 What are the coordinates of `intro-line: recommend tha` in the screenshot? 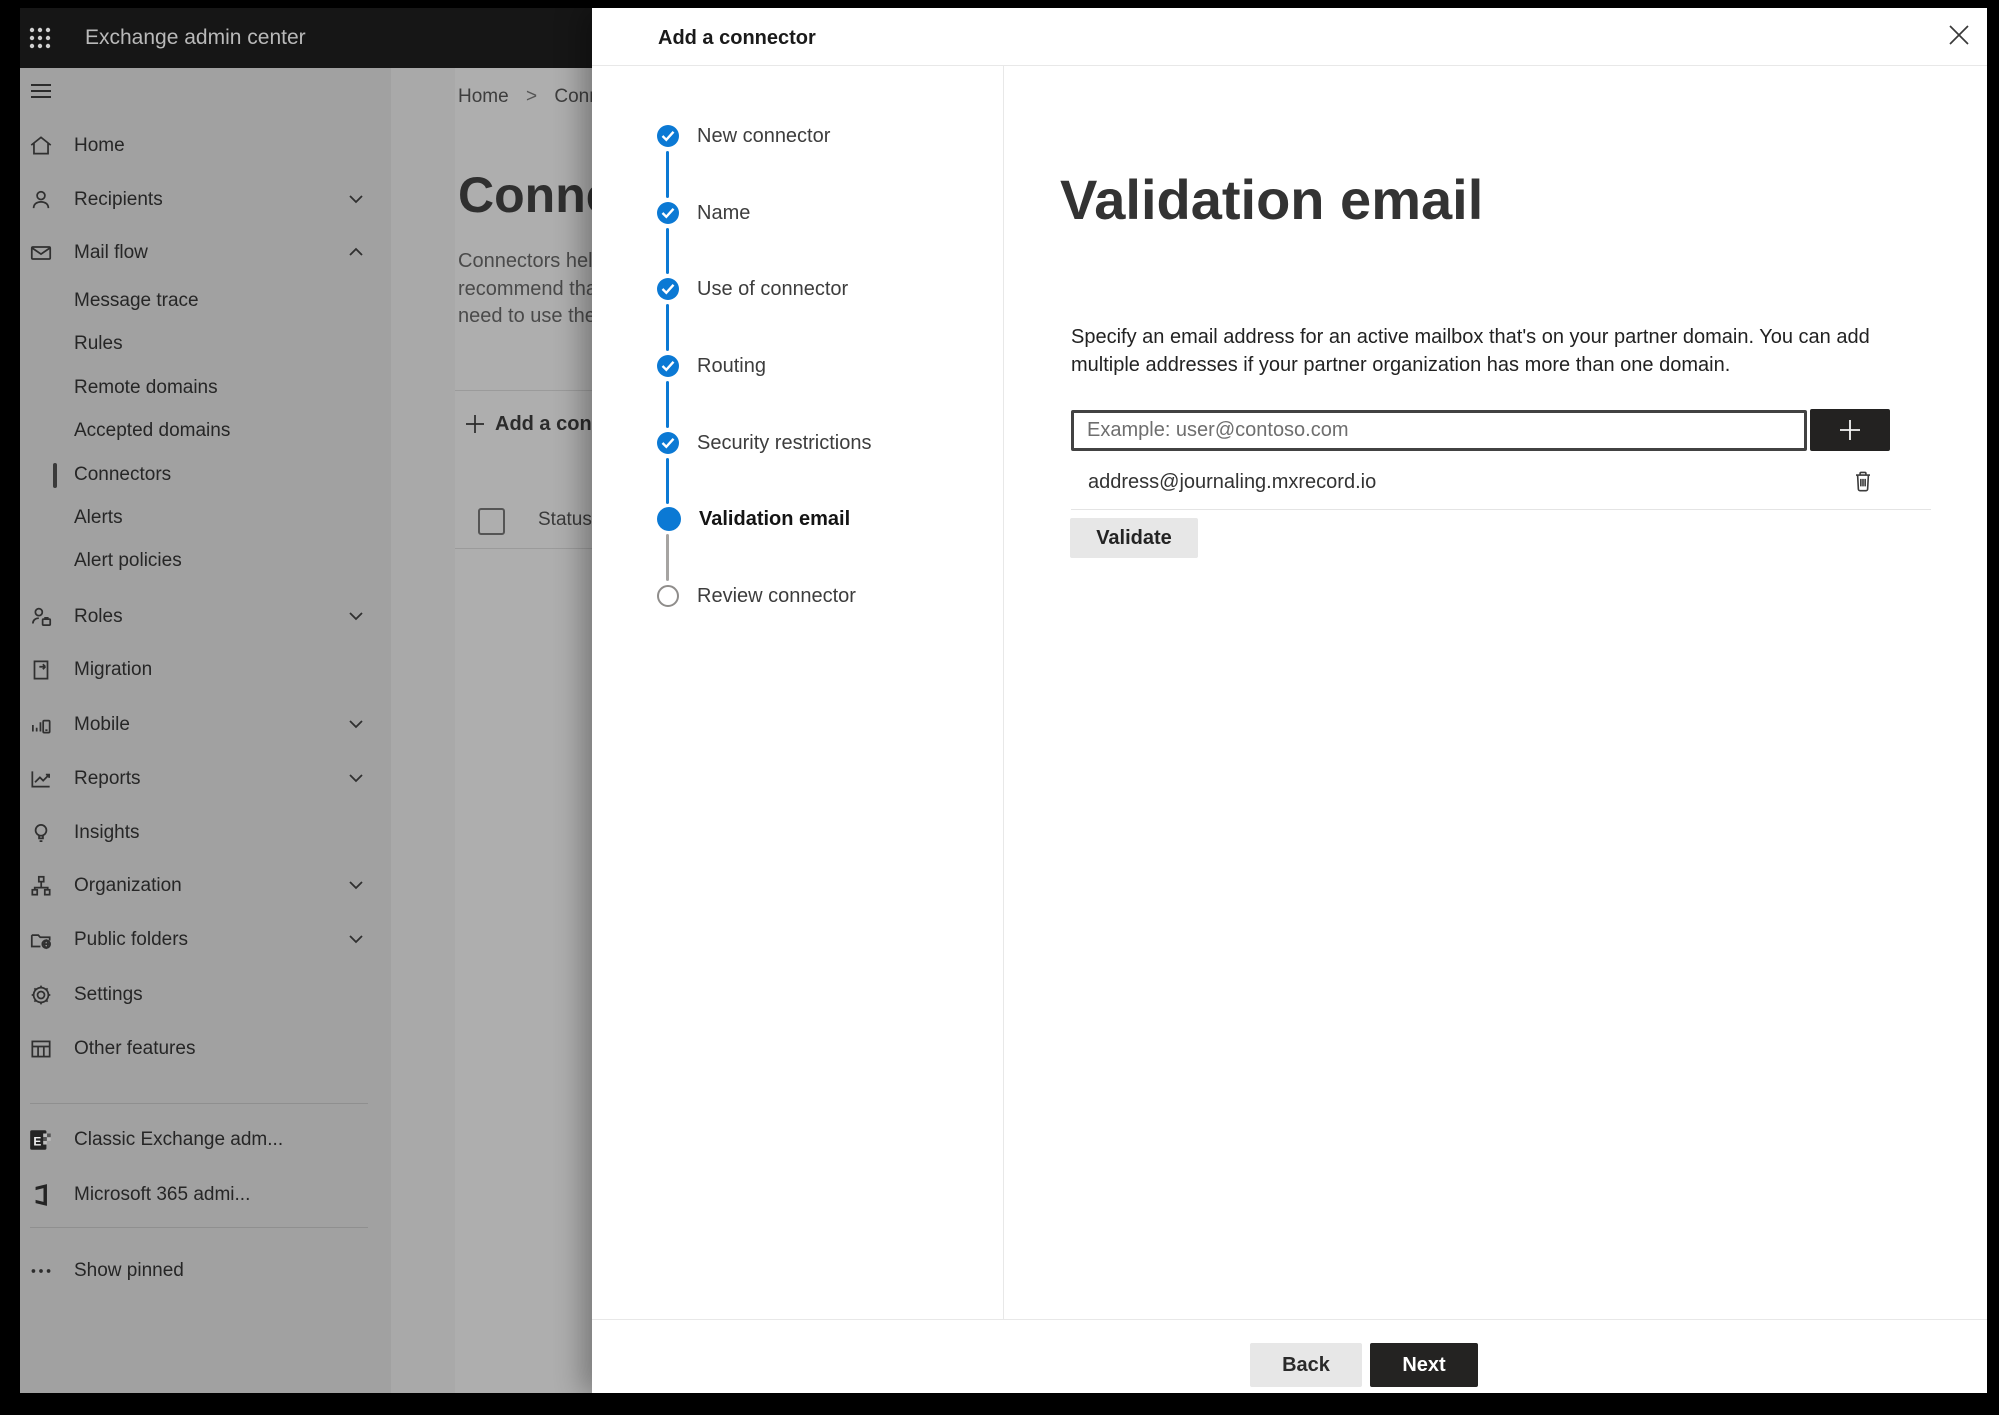 It's located at (527, 288).